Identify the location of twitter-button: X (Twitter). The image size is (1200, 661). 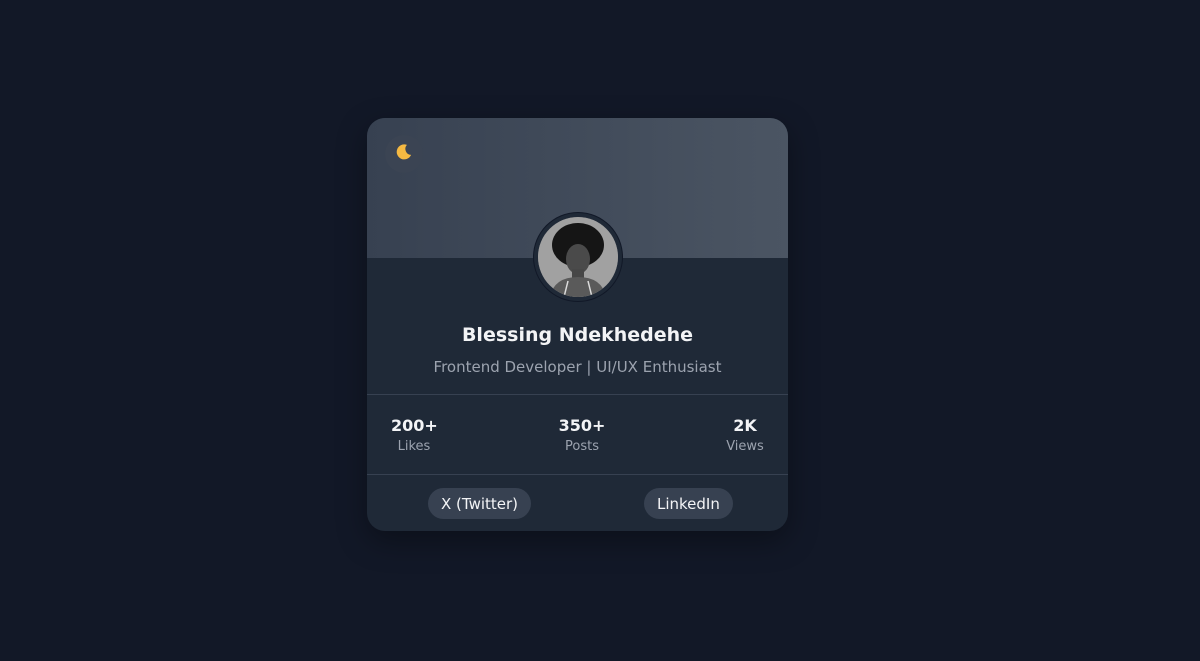
(480, 503).